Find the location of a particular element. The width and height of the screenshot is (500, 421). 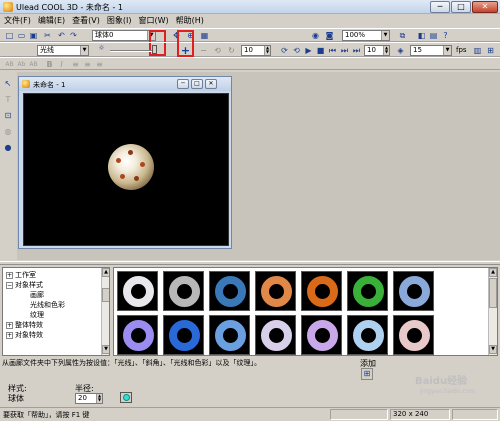

rotate-icon: ⟲ is located at coordinates (217, 50).